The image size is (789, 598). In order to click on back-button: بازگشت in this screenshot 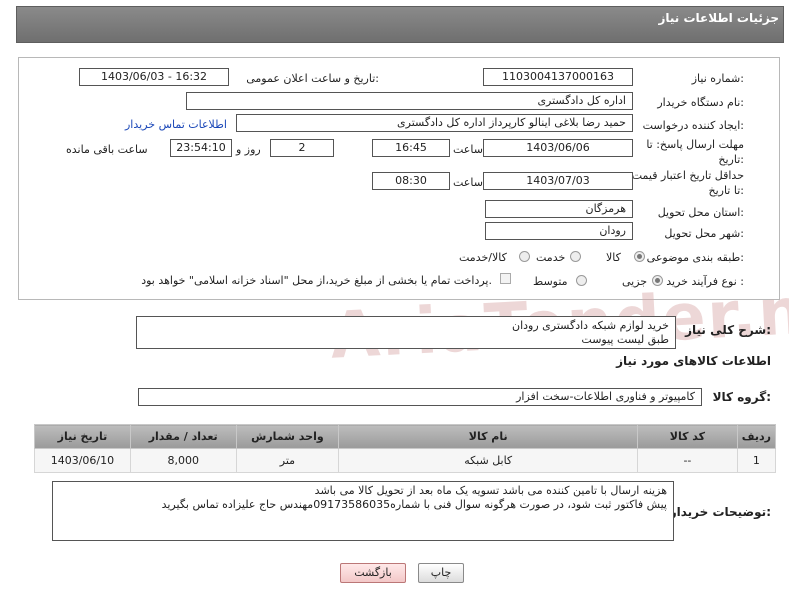, I will do `click(373, 573)`.